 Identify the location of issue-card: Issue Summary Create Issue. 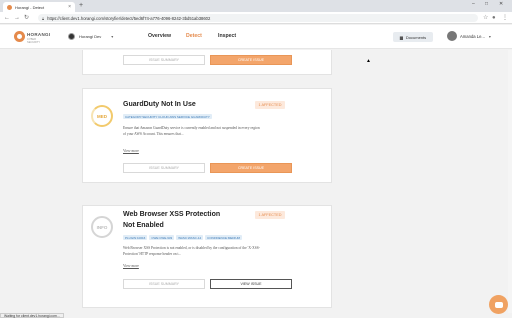
(207, 62).